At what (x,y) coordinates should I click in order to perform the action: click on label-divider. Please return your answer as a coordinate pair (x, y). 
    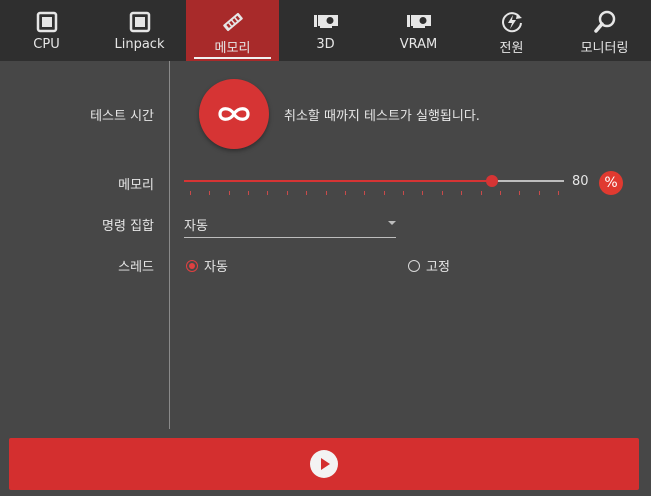
    Looking at the image, I should click on (169, 245).